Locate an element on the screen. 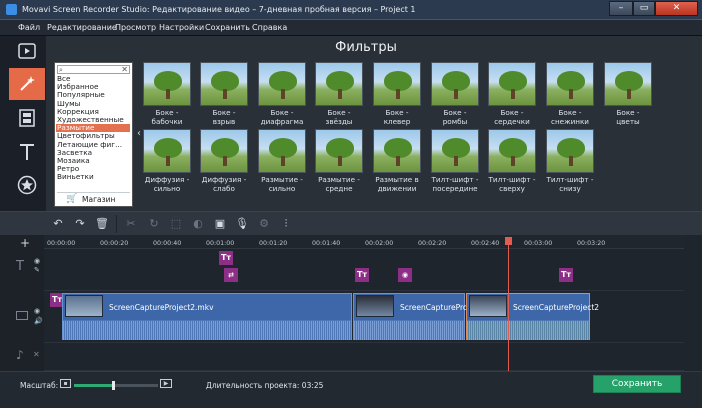 This screenshot has width=702, height=408. zoom-slider is located at coordinates (116, 385).